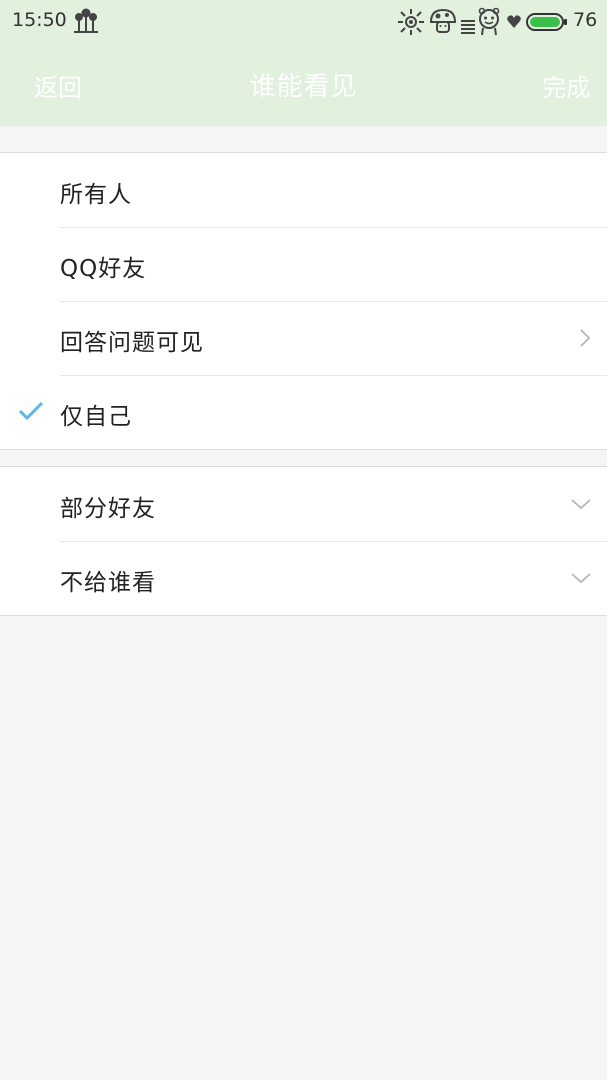 The height and width of the screenshot is (1080, 607). I want to click on option-label: 不给谁看, so click(108, 583).